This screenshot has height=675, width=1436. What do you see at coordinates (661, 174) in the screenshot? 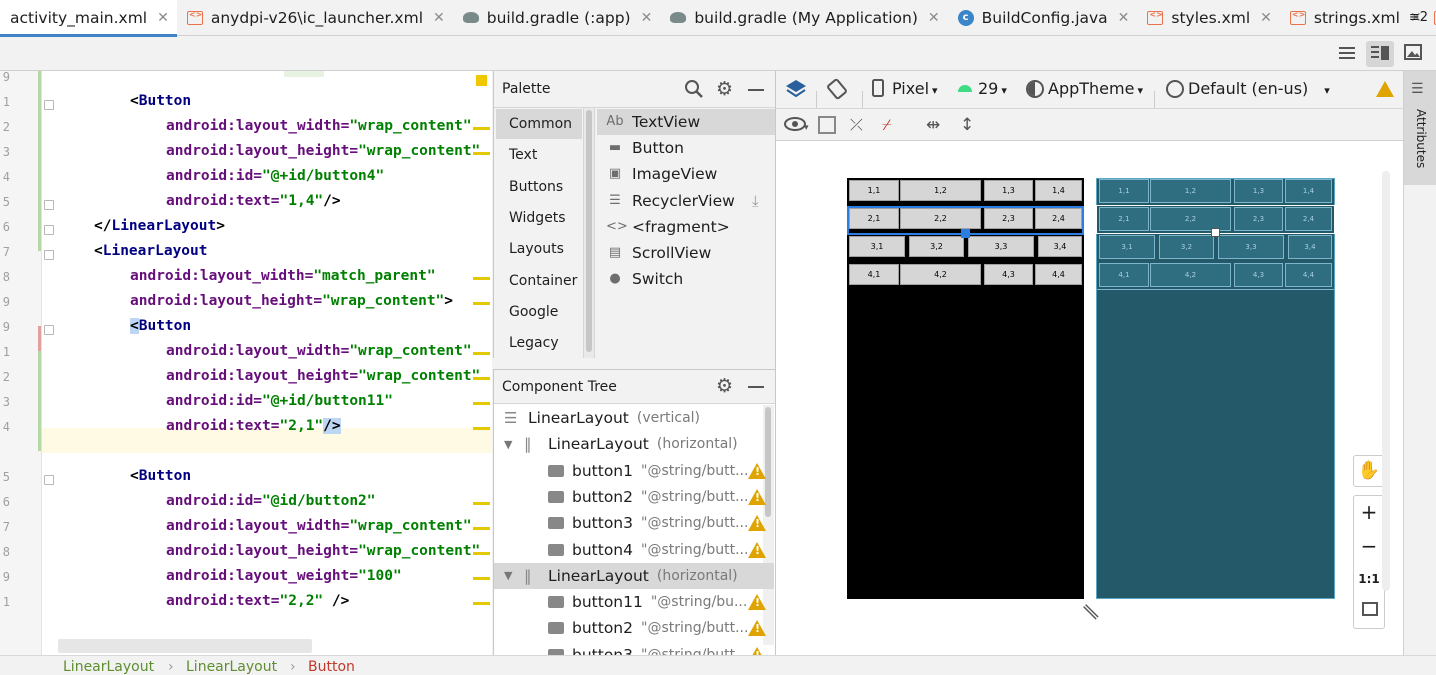
I see `palette-item: ▣ ImageView` at bounding box center [661, 174].